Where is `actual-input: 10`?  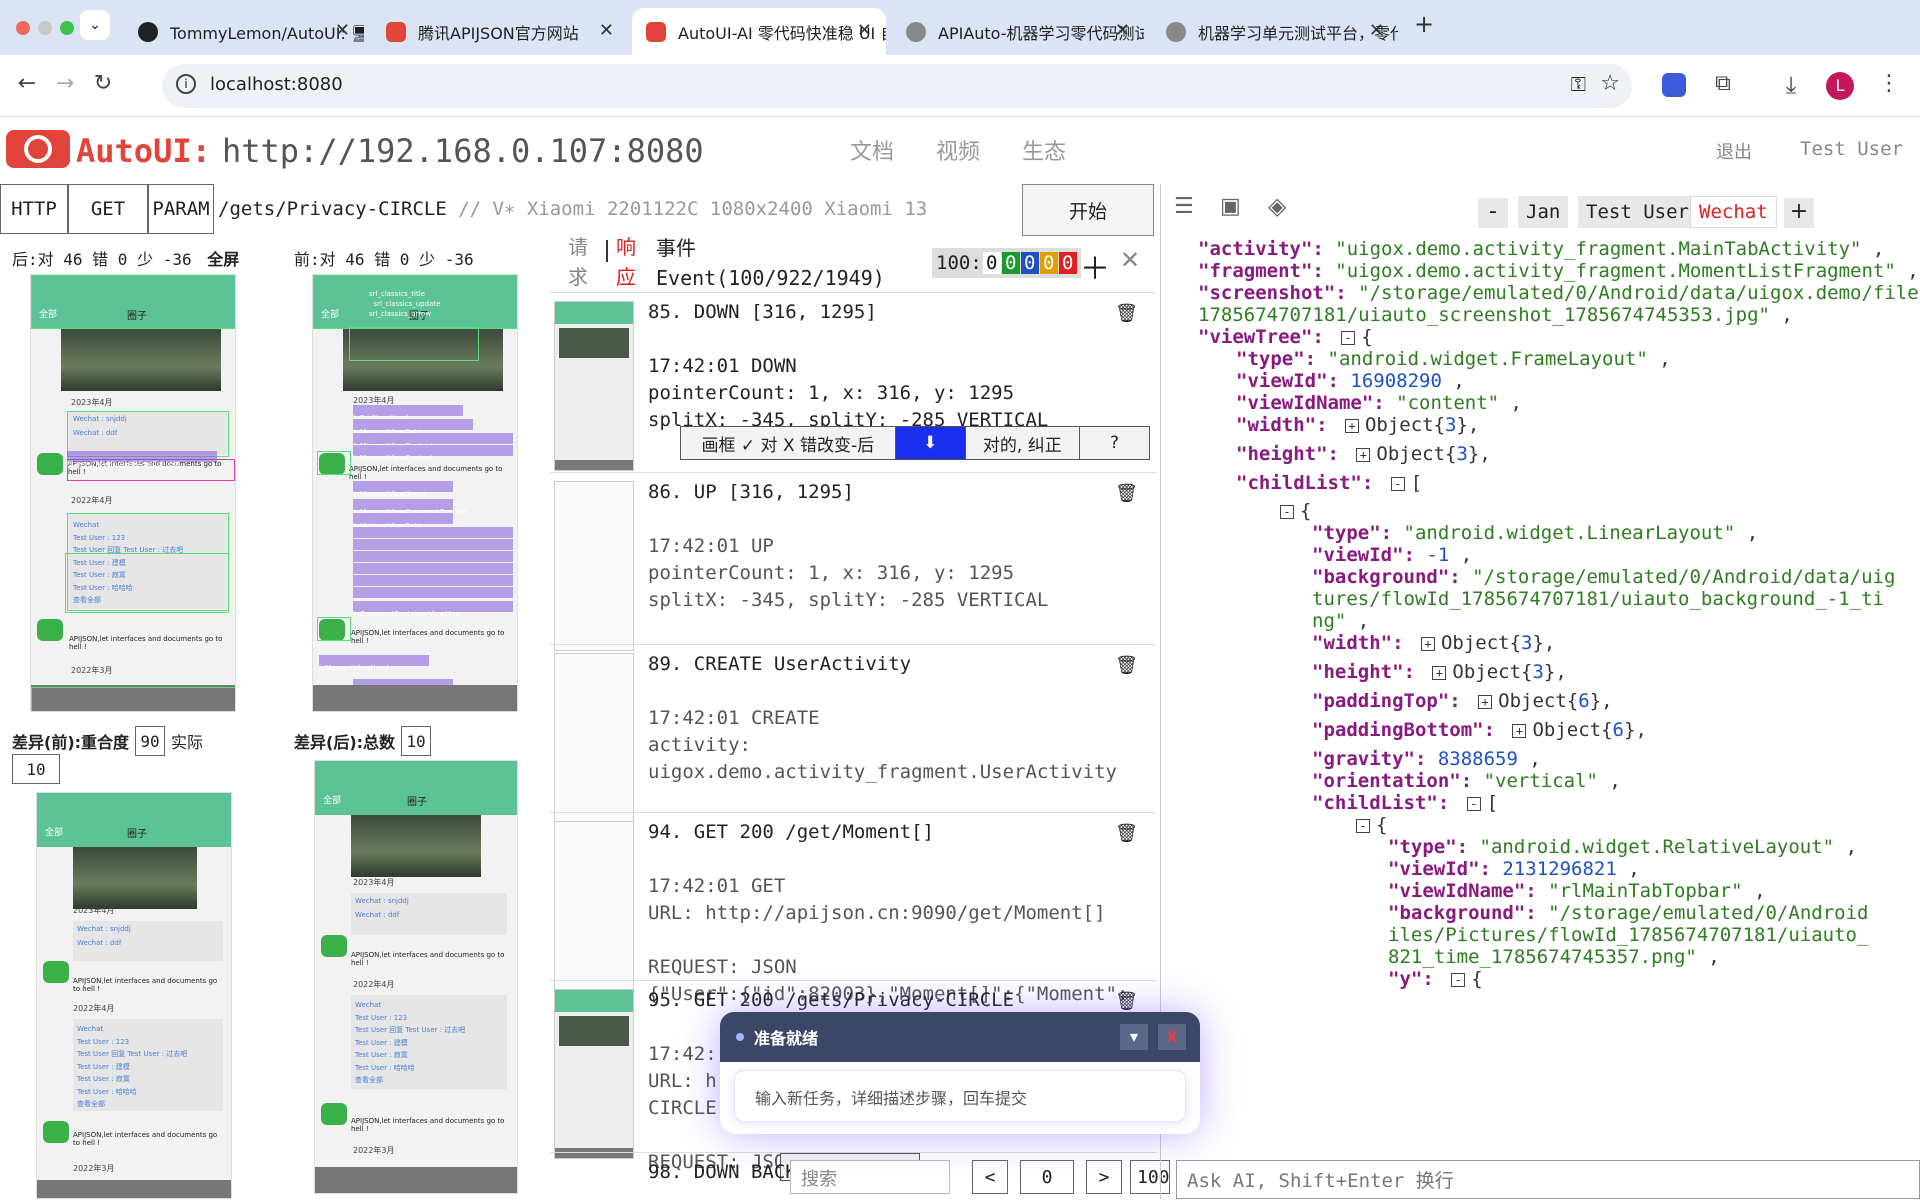 actual-input: 10 is located at coordinates (36, 769).